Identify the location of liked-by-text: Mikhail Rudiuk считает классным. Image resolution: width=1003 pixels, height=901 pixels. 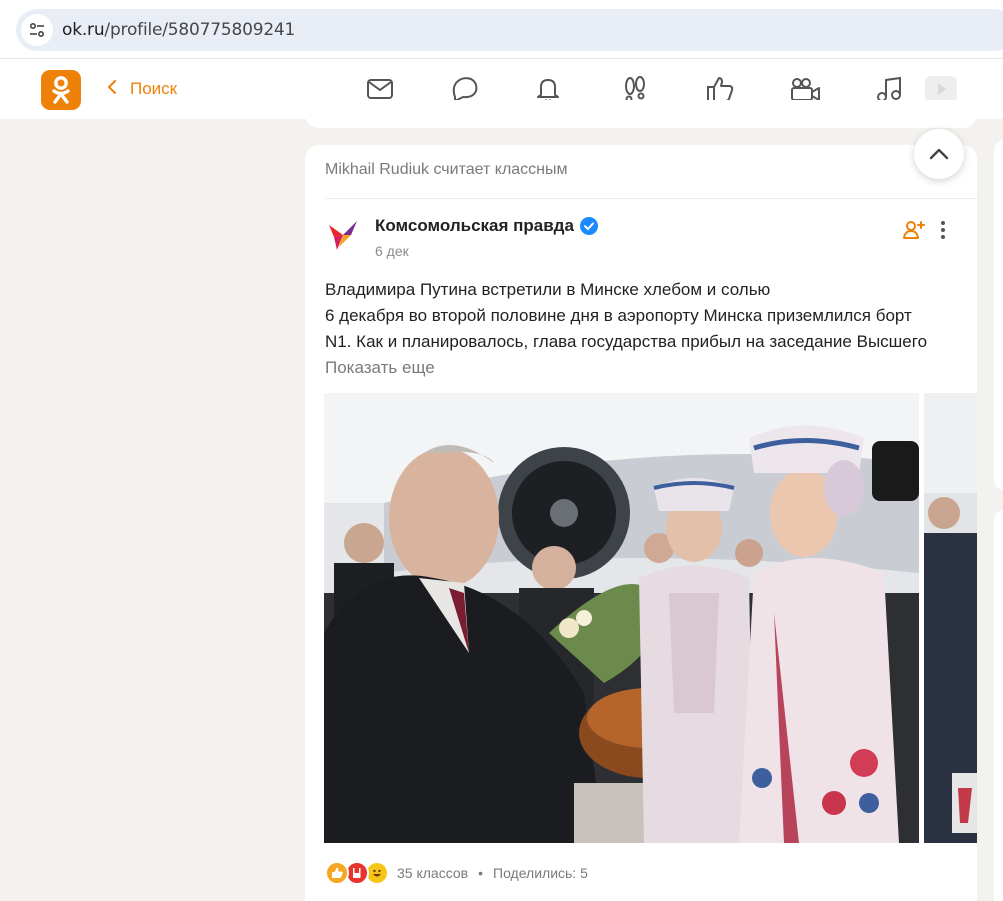
(446, 170).